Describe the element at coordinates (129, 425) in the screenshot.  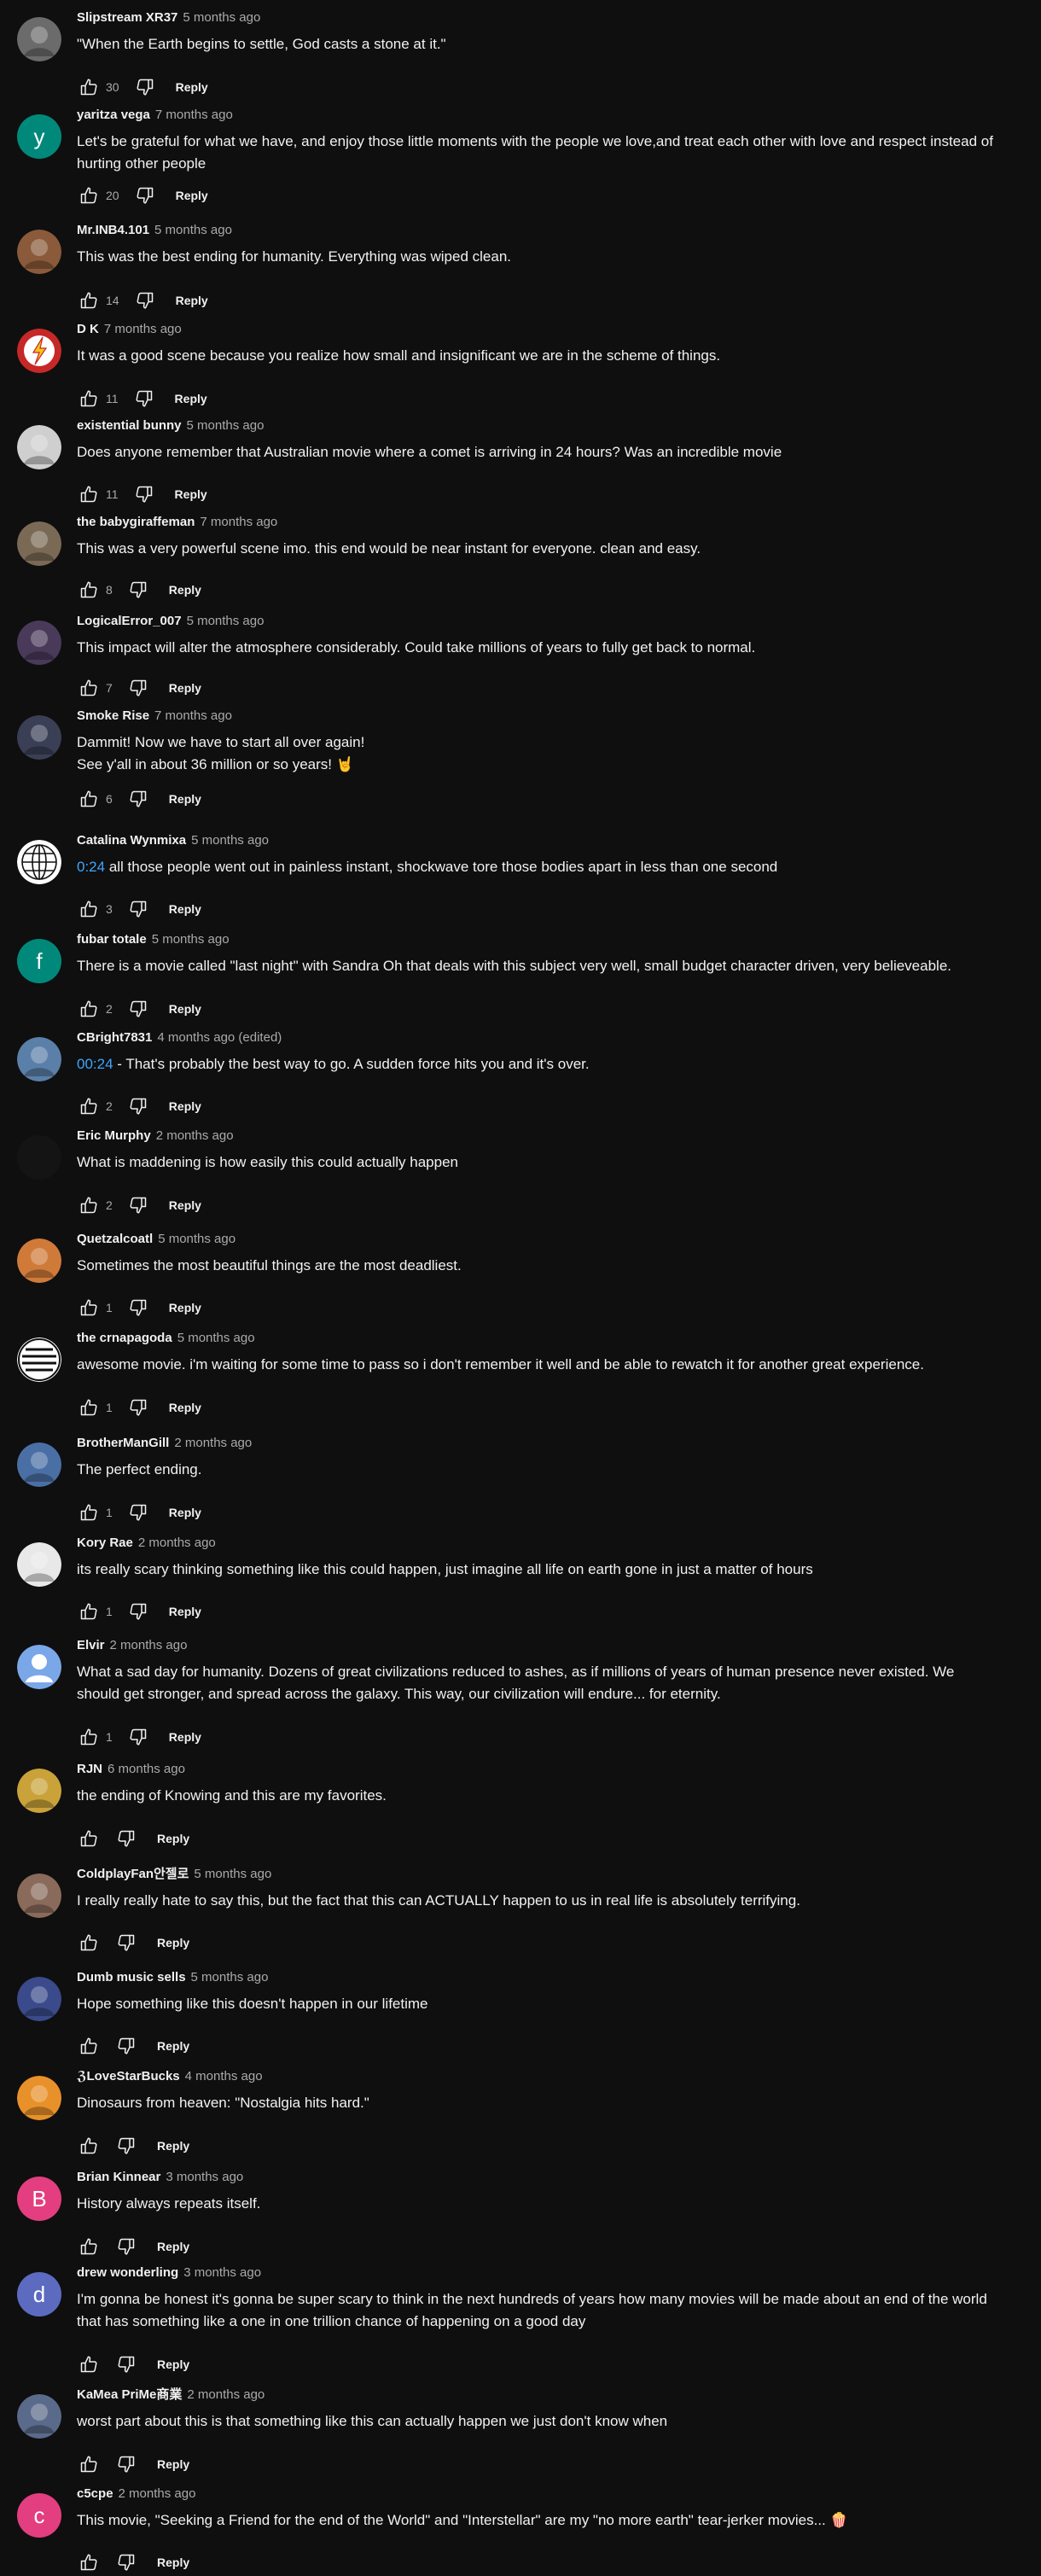
I see `comment-author: existential bunny` at that location.